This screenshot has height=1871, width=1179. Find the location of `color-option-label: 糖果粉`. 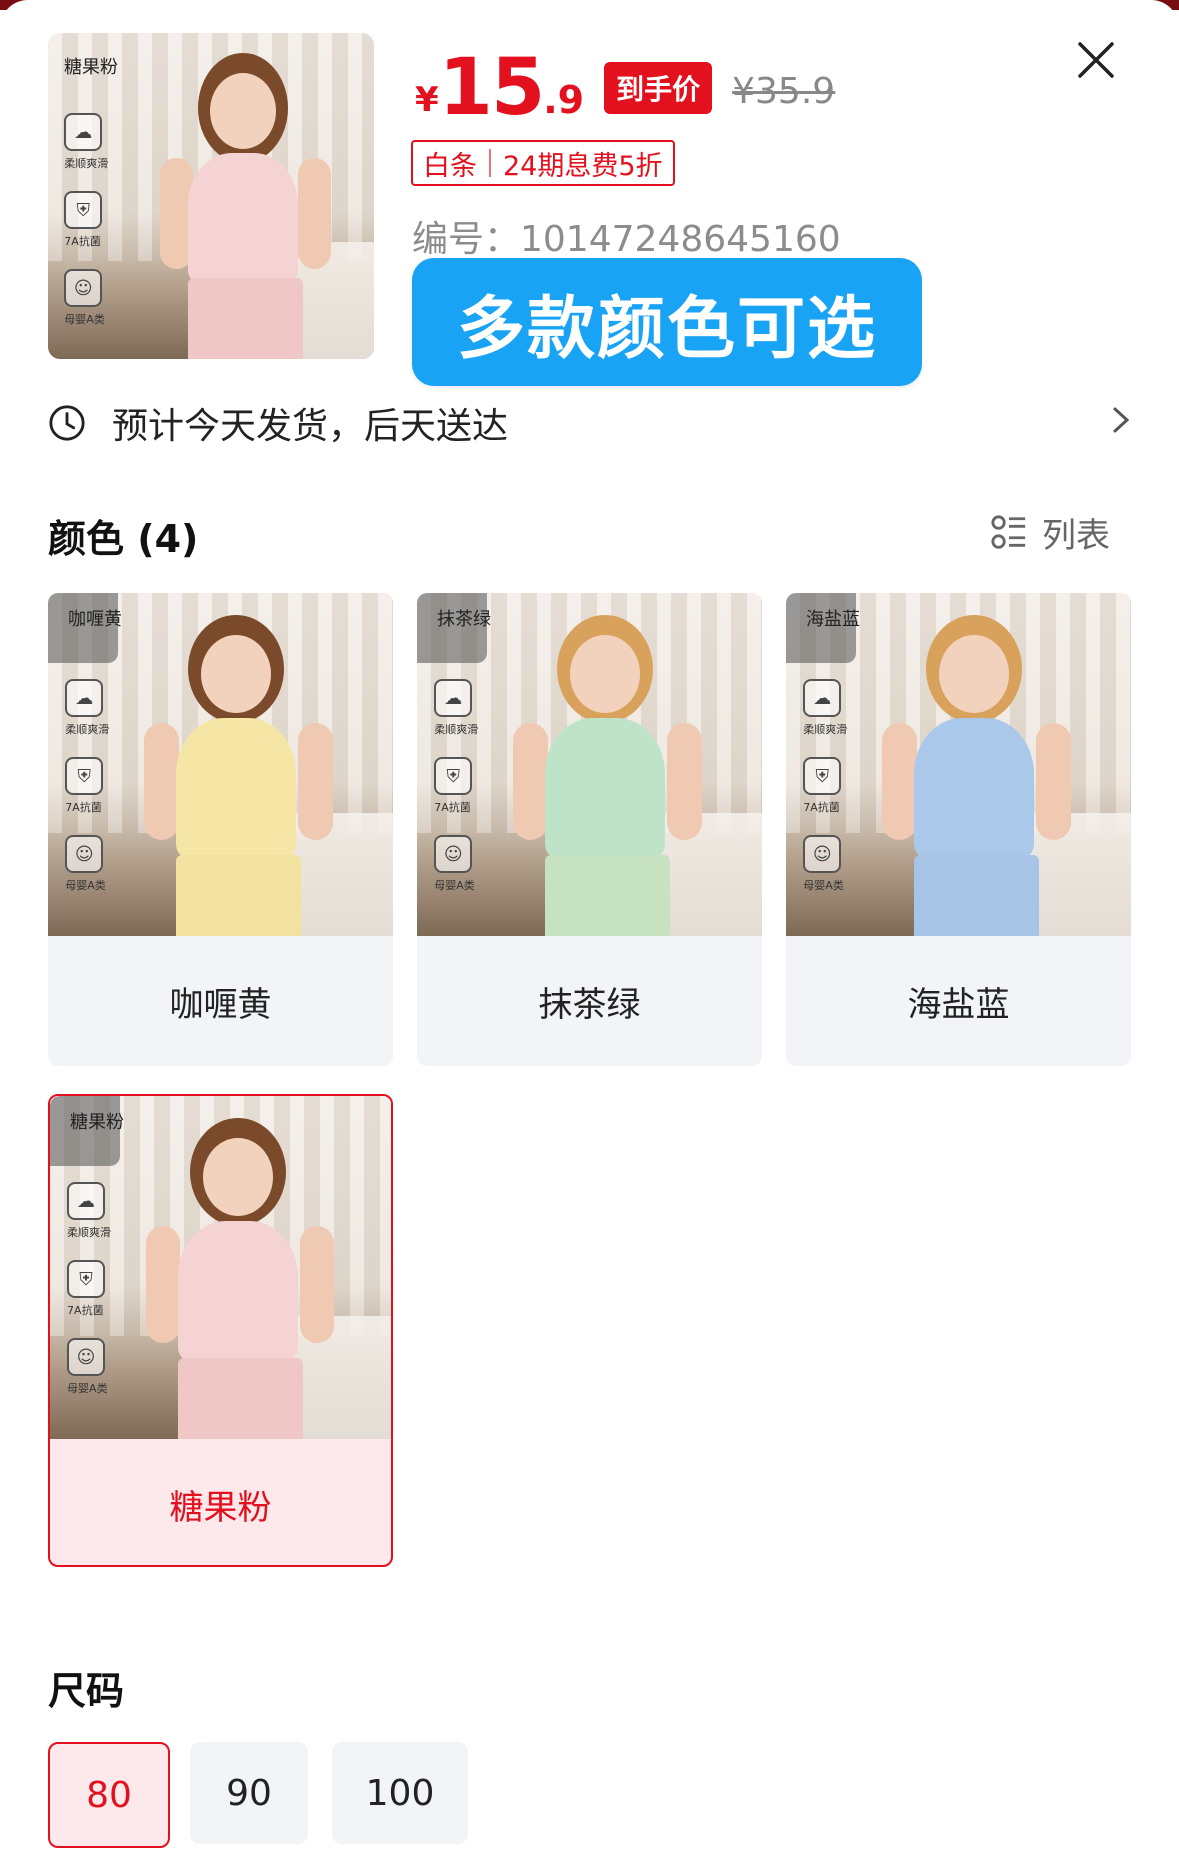

color-option-label: 糖果粉 is located at coordinates (220, 1507).